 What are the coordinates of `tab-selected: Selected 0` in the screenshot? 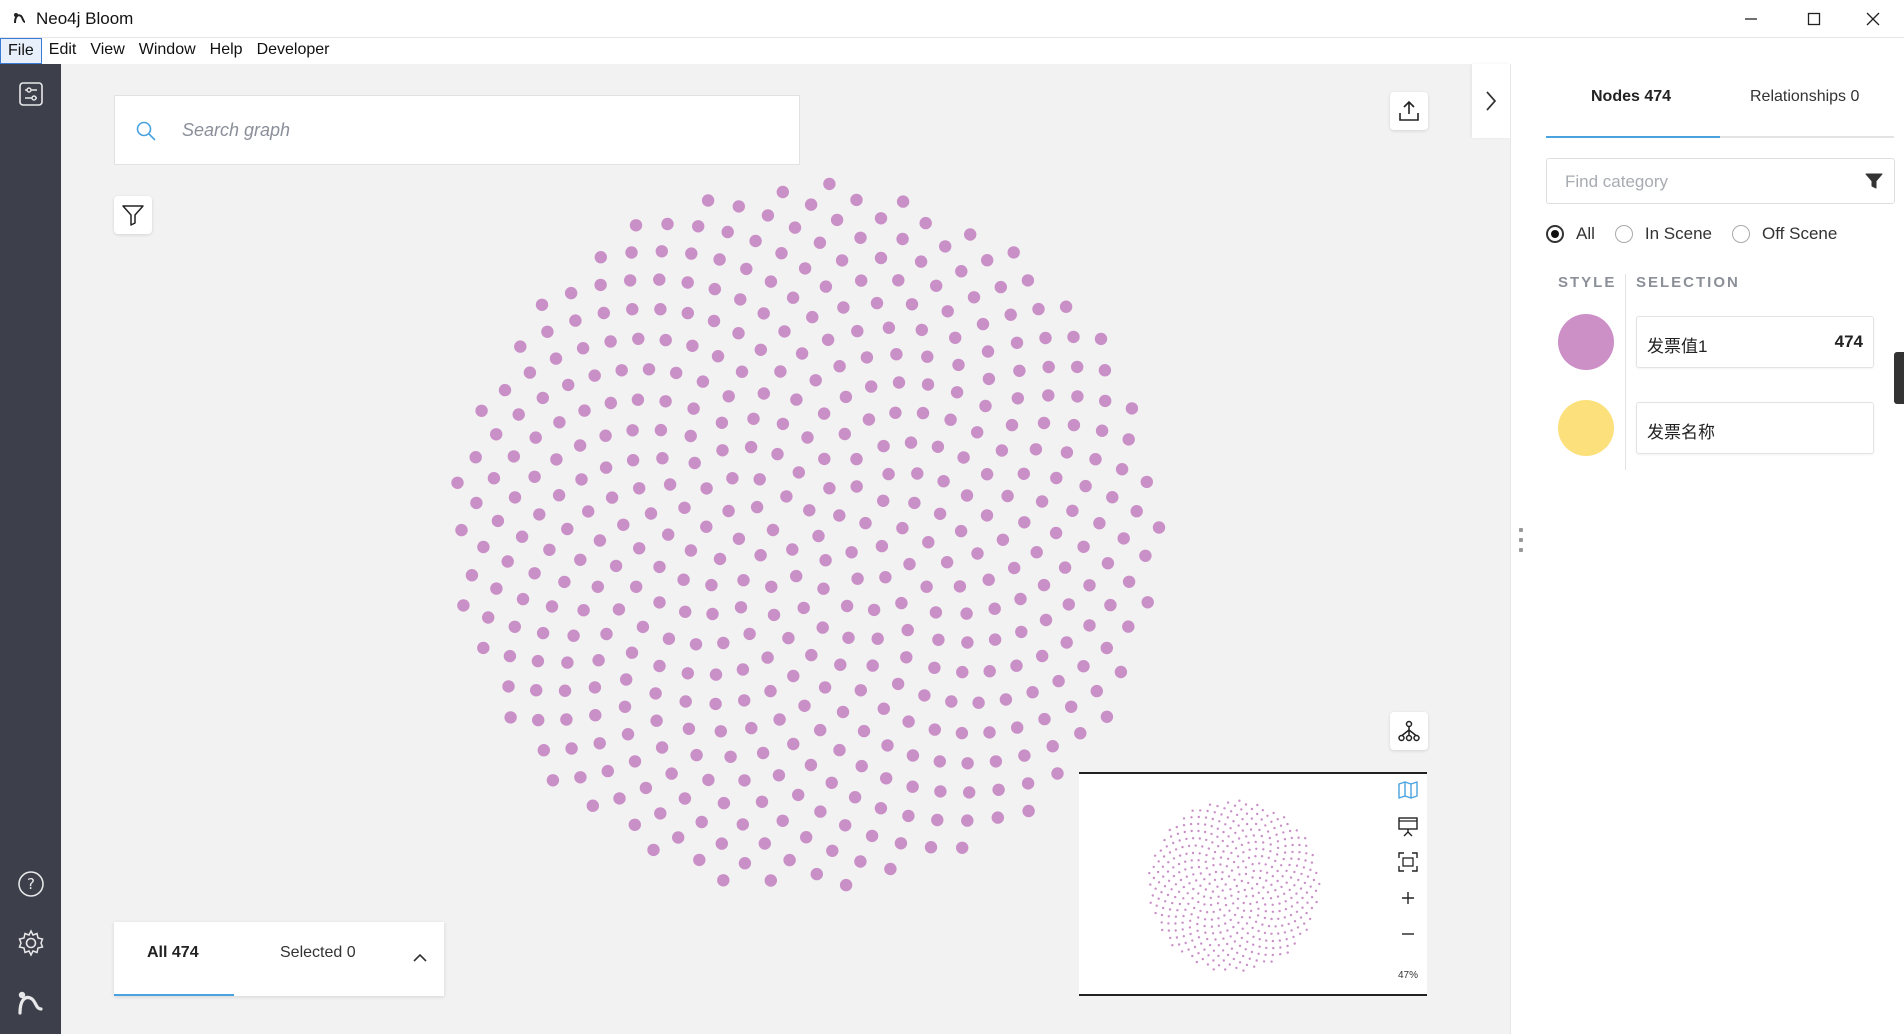 It's located at (318, 953).